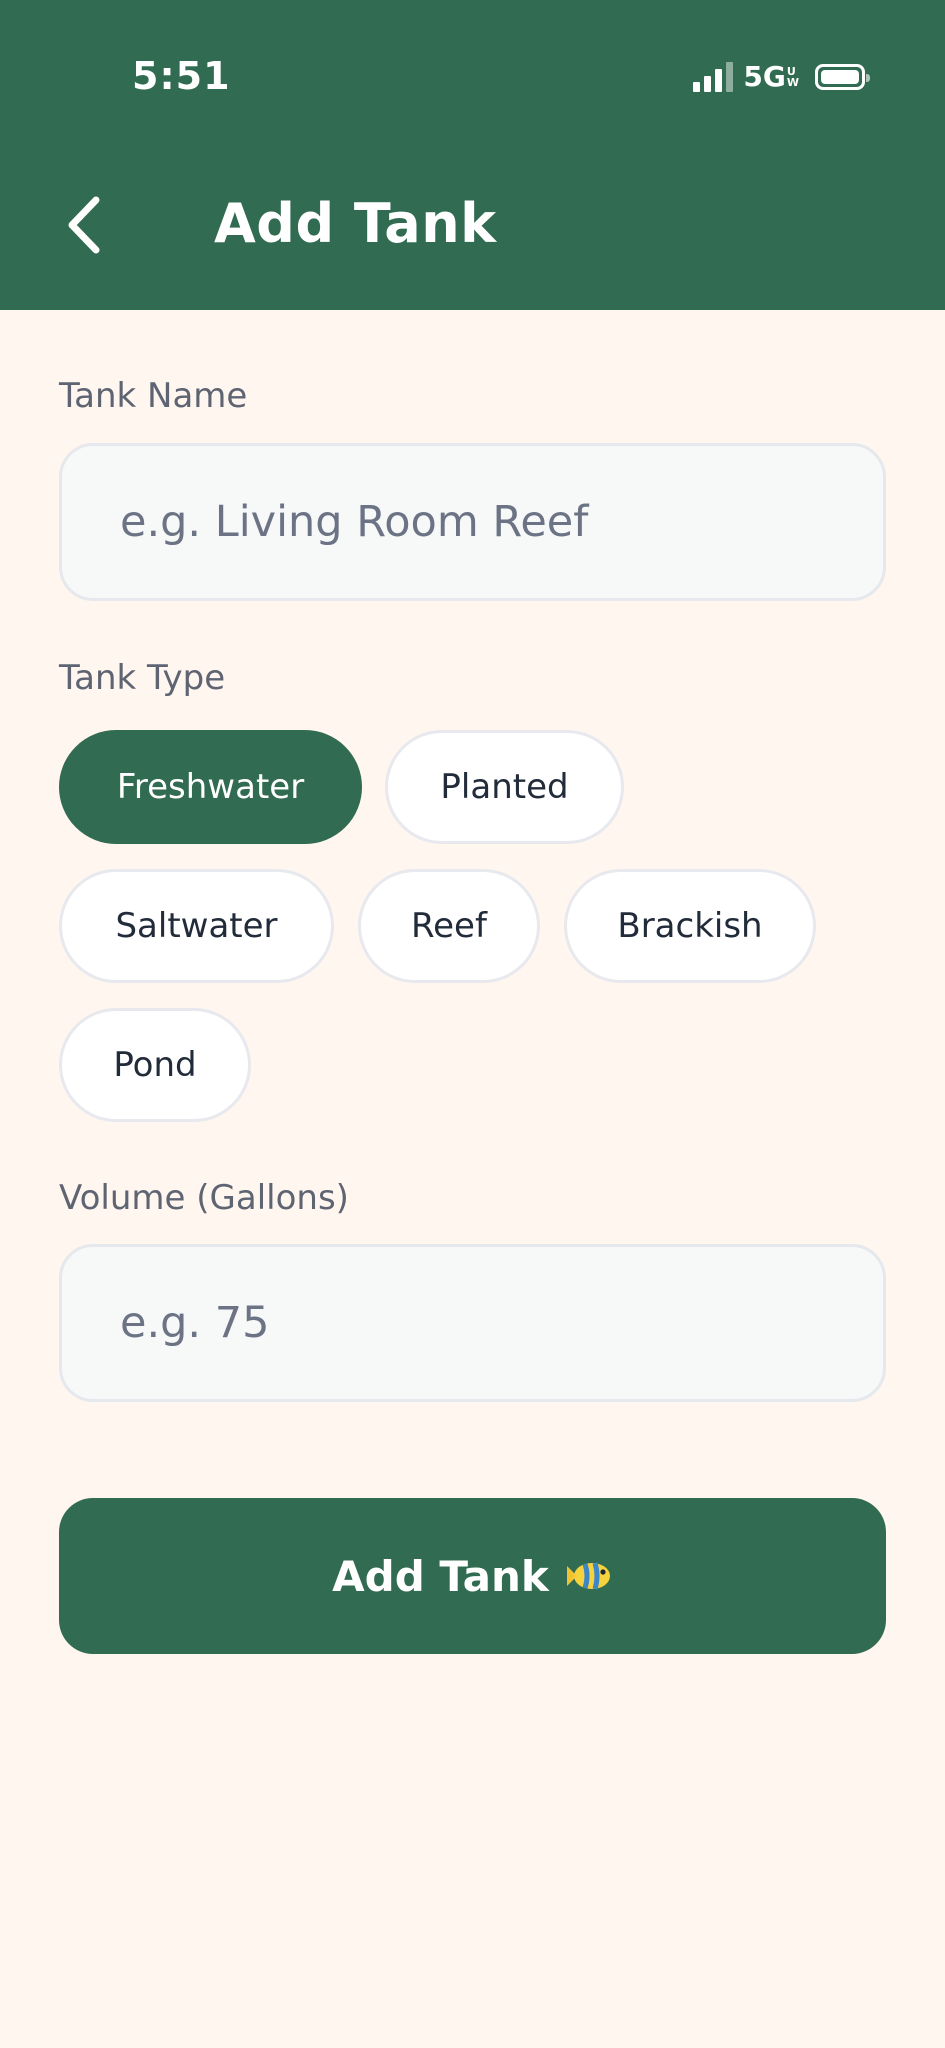 The image size is (945, 2048). I want to click on chip-freshwater: Freshwater, so click(210, 787).